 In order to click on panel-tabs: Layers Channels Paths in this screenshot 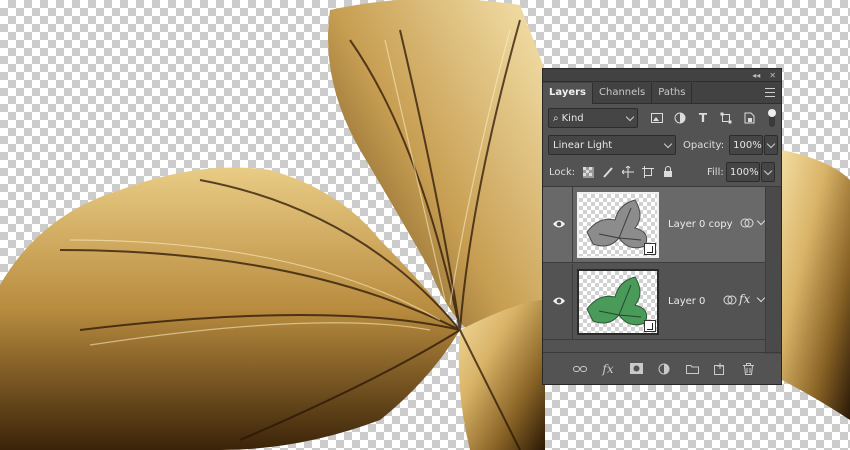, I will do `click(662, 93)`.